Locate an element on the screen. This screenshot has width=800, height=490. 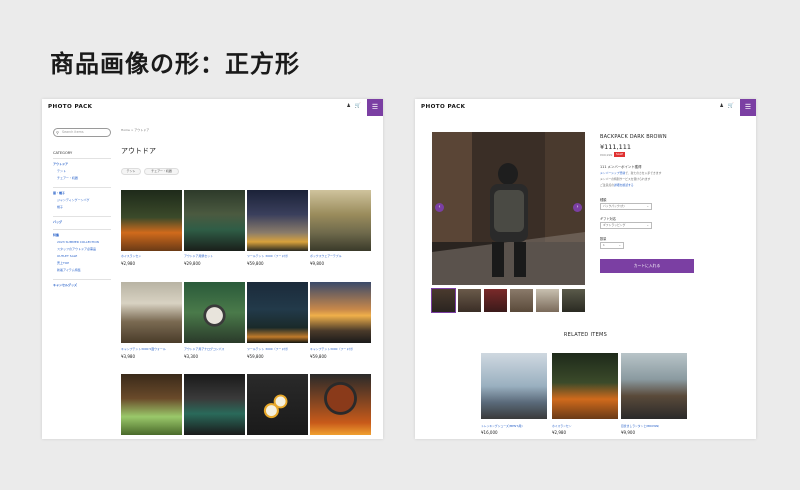
product-main-image is located at coordinates (508, 208).